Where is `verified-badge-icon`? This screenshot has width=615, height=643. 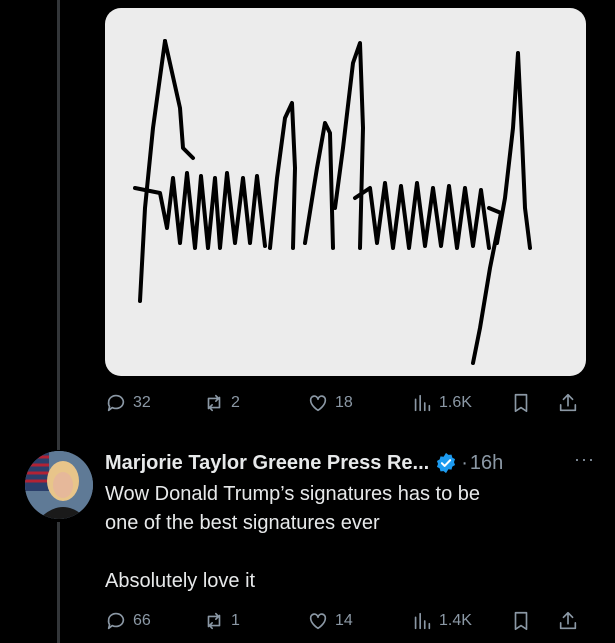 verified-badge-icon is located at coordinates (446, 463).